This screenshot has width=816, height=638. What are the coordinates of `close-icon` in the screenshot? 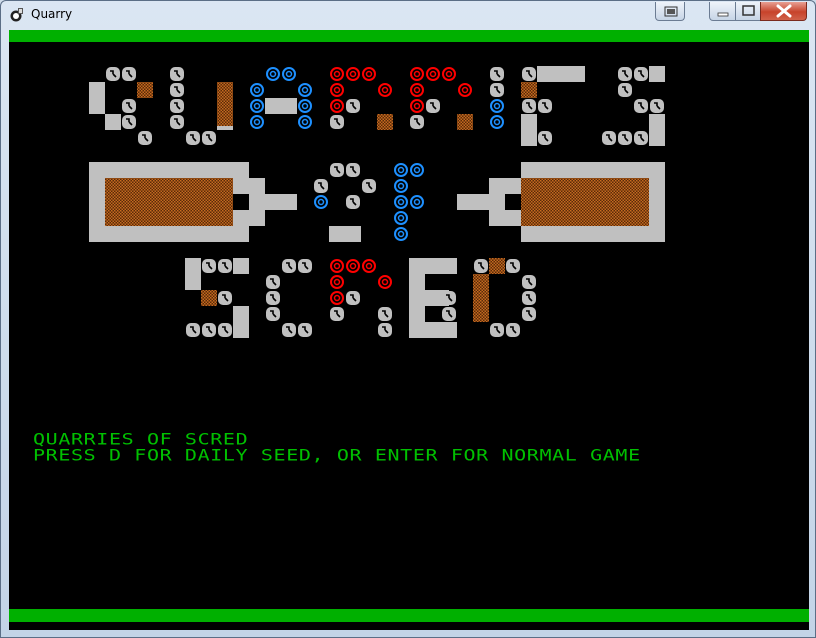 It's located at (784, 11).